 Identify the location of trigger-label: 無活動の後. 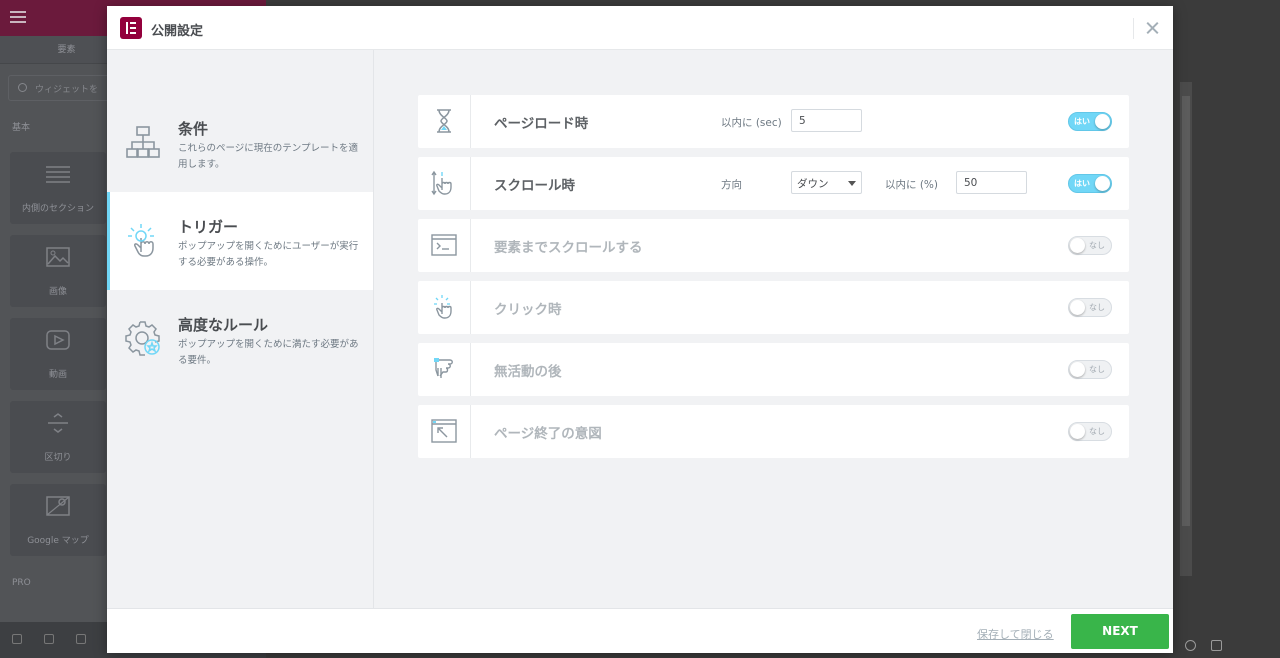
(528, 372).